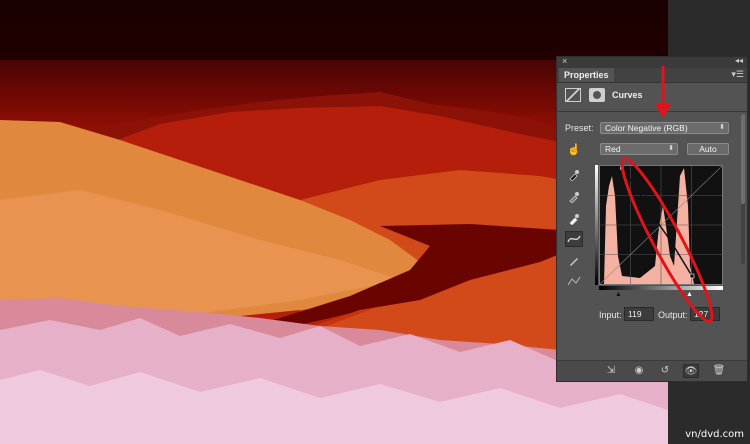 This screenshot has height=444, width=750. What do you see at coordinates (652, 97) in the screenshot?
I see `adjustment-header: Curves` at bounding box center [652, 97].